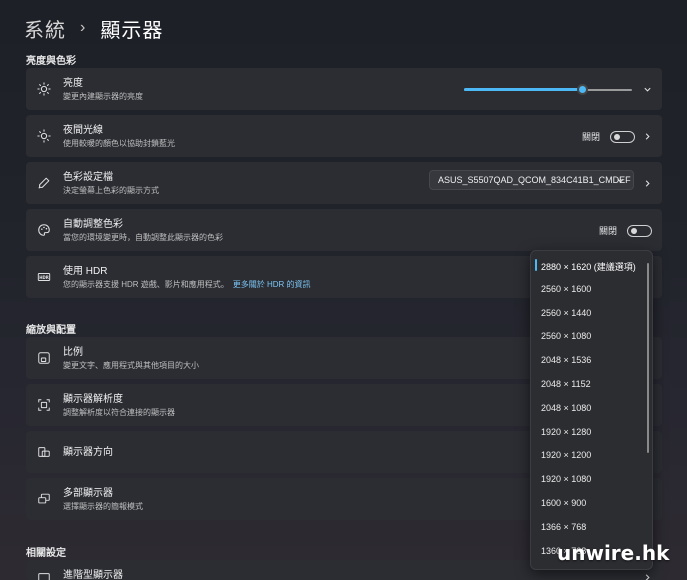 The image size is (687, 580). I want to click on resolution-option: 1600 × 900, so click(563, 503).